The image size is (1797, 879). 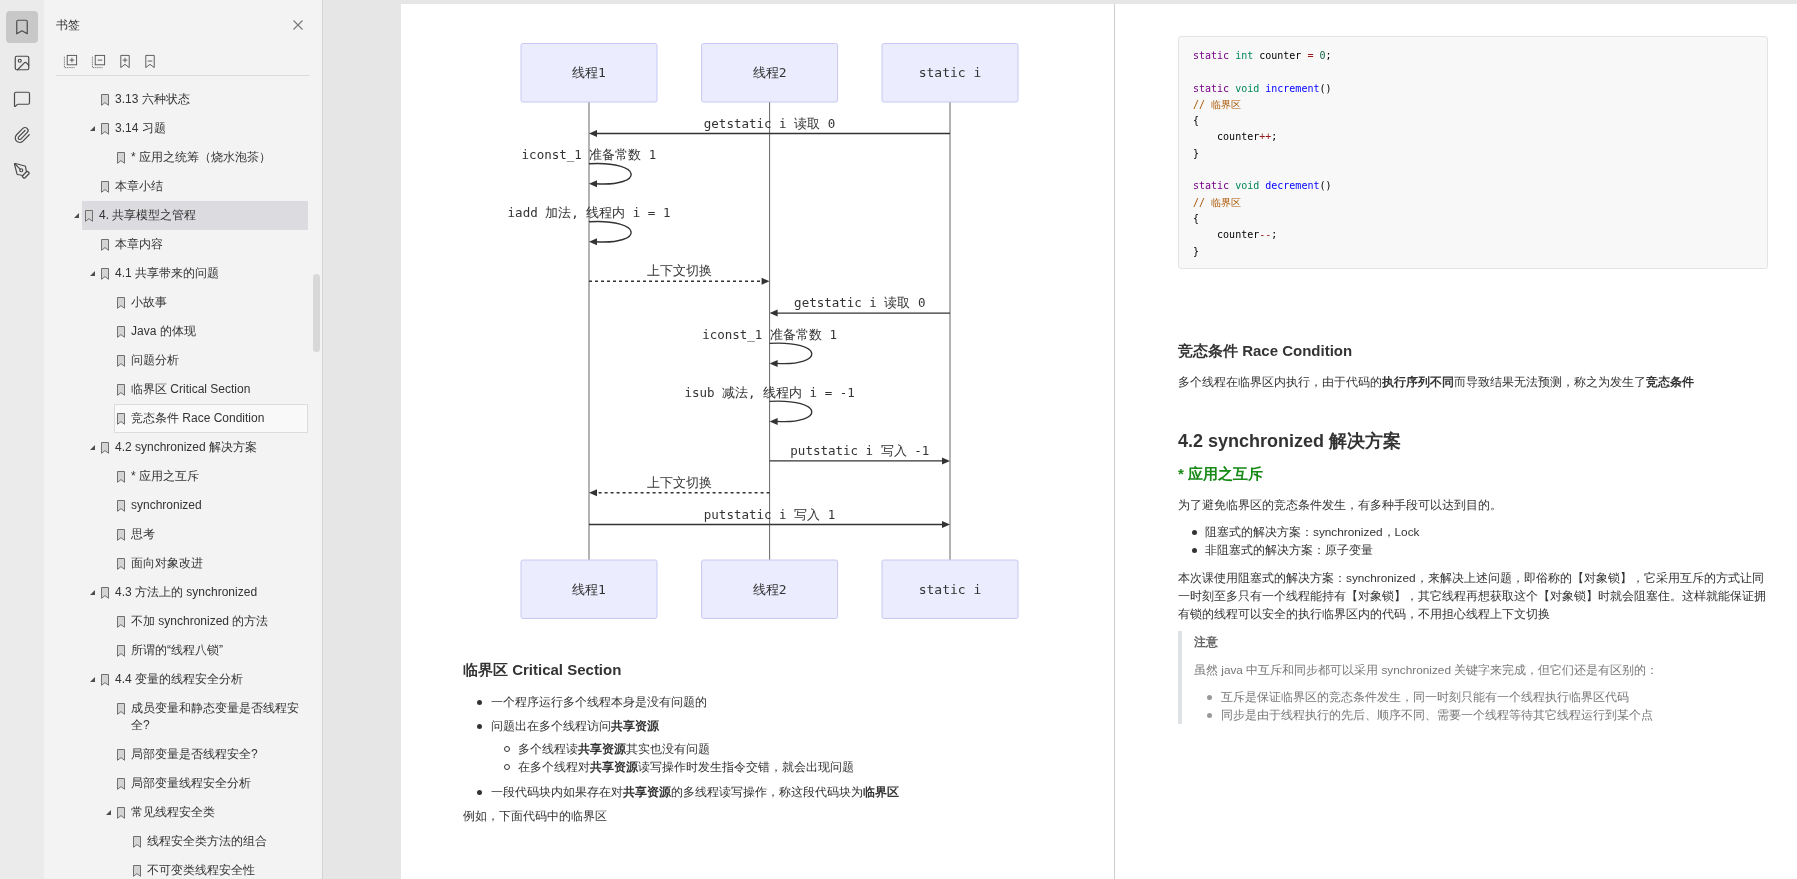 I want to click on code-line: counter++;, so click(x=1247, y=137).